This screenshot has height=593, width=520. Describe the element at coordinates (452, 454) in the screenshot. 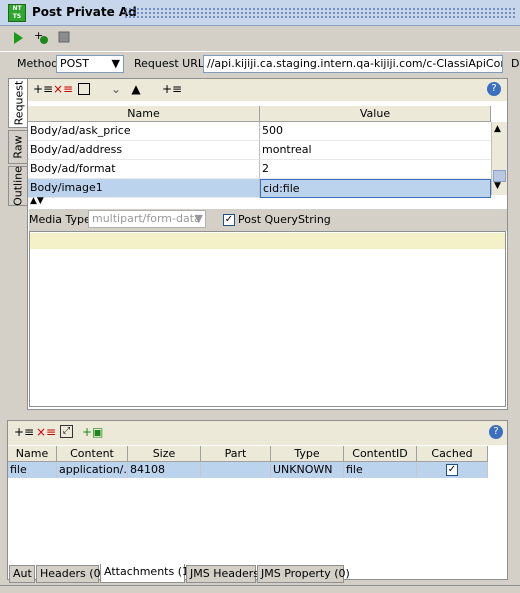

I see `att-col-header: Cached` at that location.